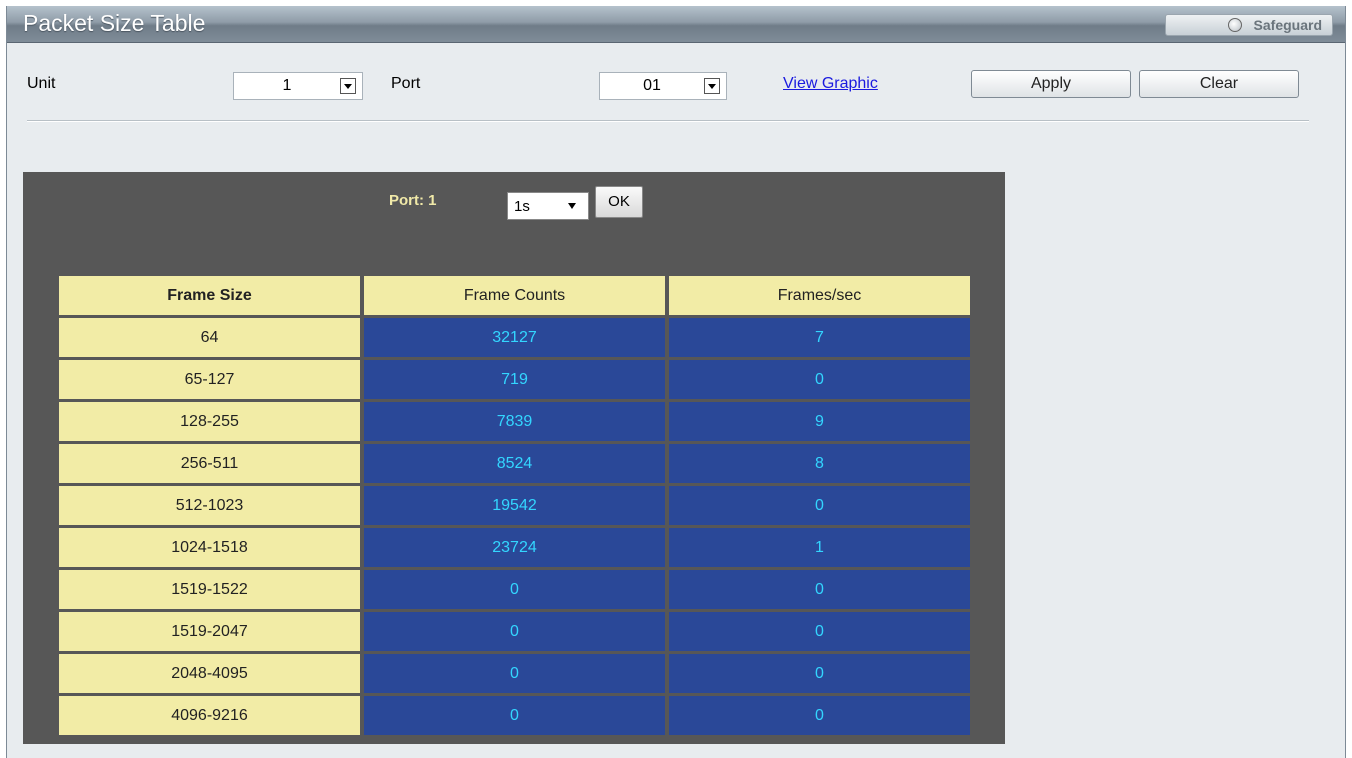 Image resolution: width=1352 pixels, height=758 pixels. I want to click on frame-size-cell: 1519-1522, so click(209, 589).